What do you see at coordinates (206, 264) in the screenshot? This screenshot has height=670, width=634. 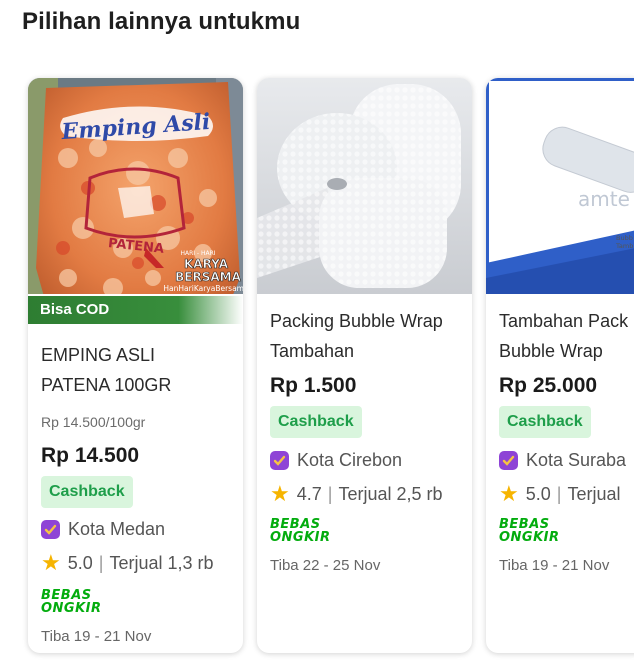 I see `svg-text: KARYA` at bounding box center [206, 264].